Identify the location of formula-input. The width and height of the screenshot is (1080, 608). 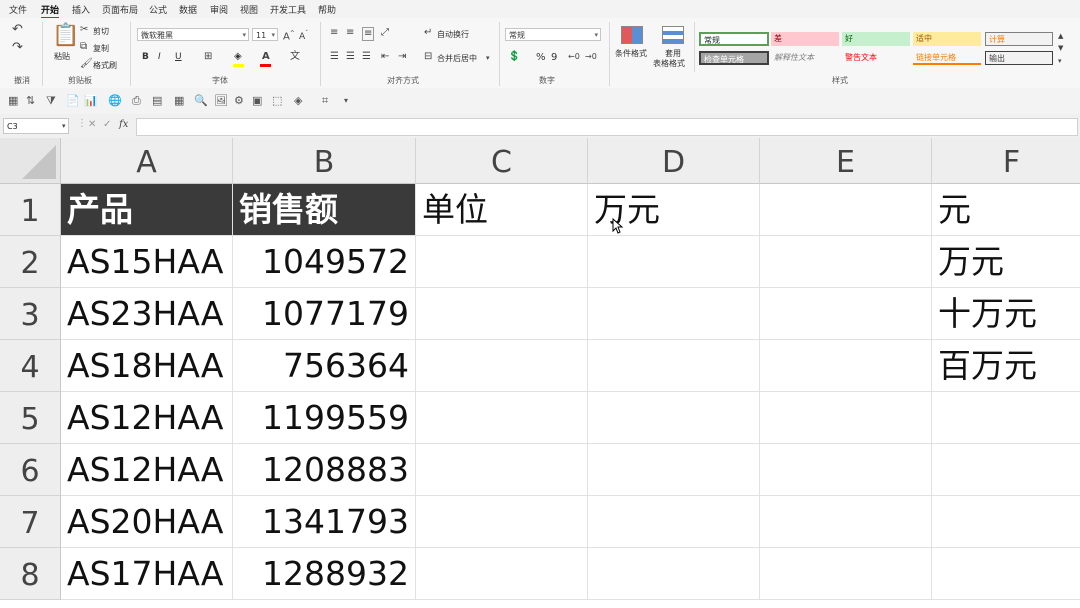
(607, 127).